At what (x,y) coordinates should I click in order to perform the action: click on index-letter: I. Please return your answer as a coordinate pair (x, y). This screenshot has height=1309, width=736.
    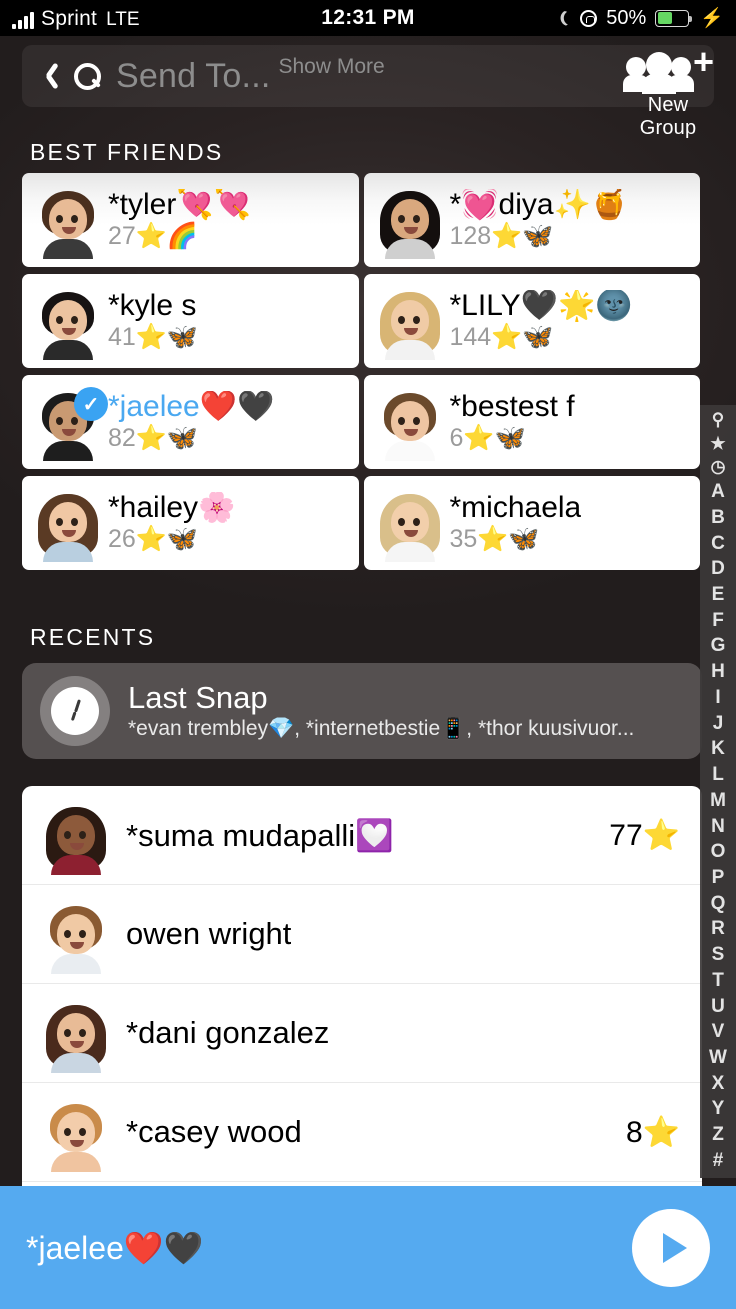
    Looking at the image, I should click on (717, 697).